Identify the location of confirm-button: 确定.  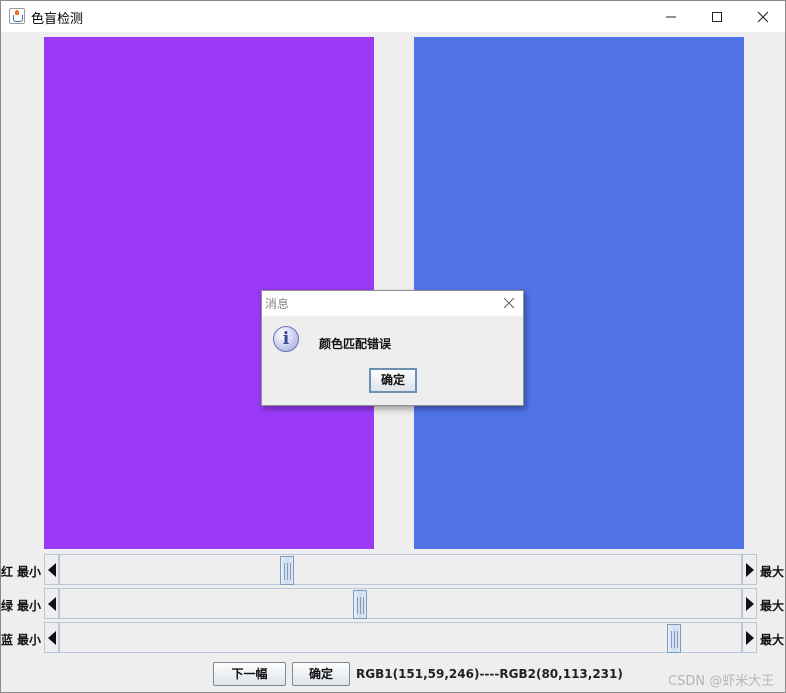
(321, 674).